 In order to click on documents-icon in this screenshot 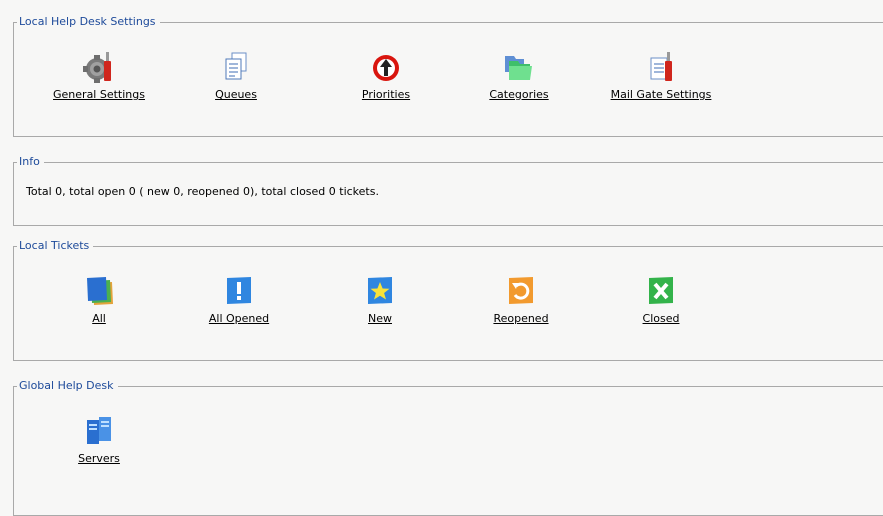, I will do `click(236, 66)`.